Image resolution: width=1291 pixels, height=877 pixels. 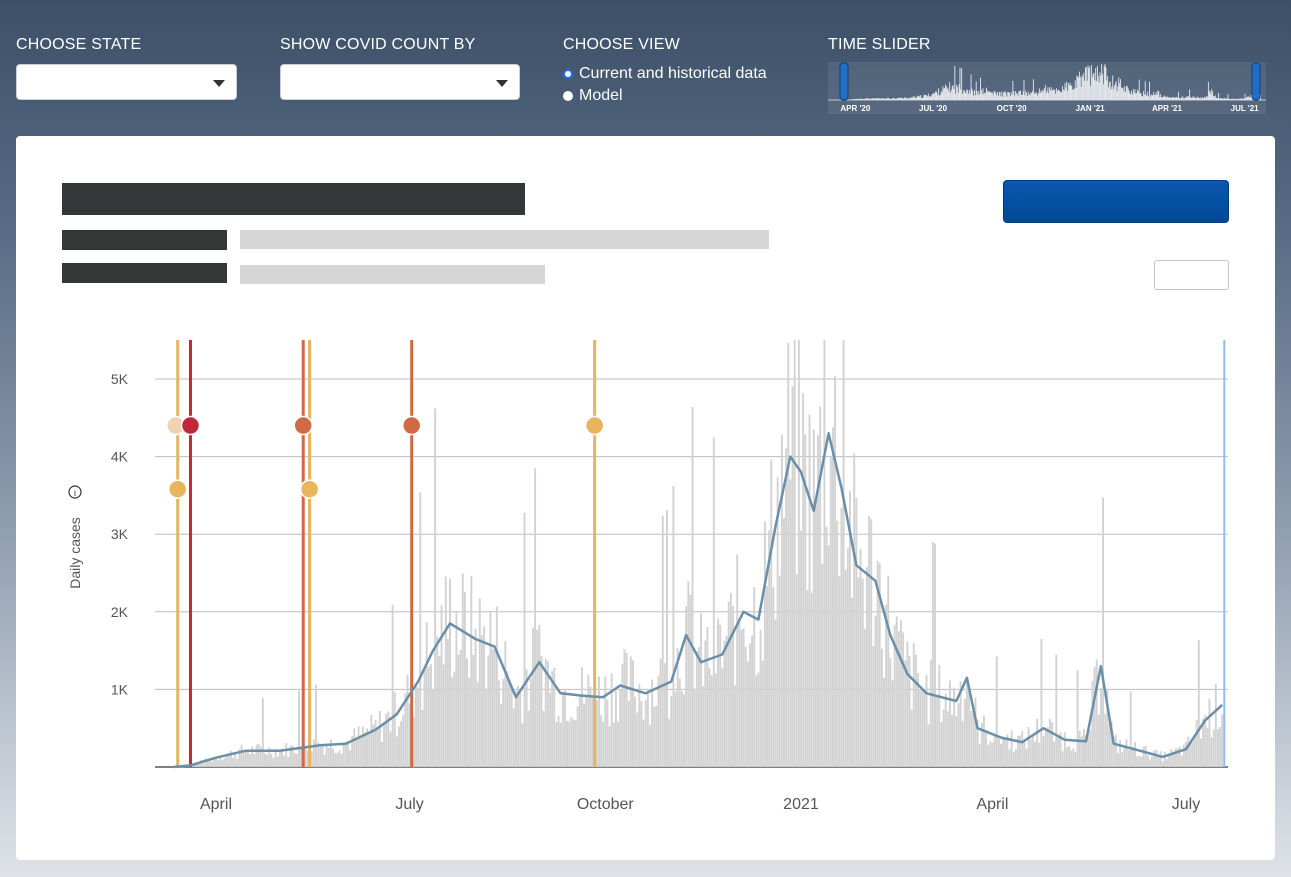 What do you see at coordinates (177, 489) in the screenshot?
I see `event-dot` at bounding box center [177, 489].